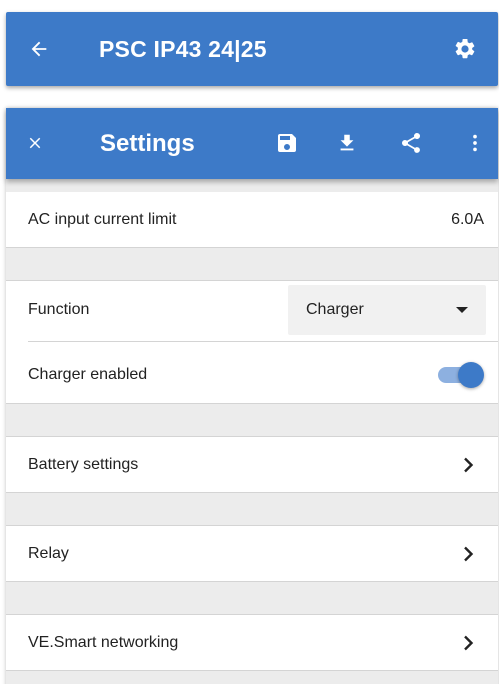 This screenshot has width=499, height=684. What do you see at coordinates (467, 219) in the screenshot?
I see `ac-limit-value: 6.0A` at bounding box center [467, 219].